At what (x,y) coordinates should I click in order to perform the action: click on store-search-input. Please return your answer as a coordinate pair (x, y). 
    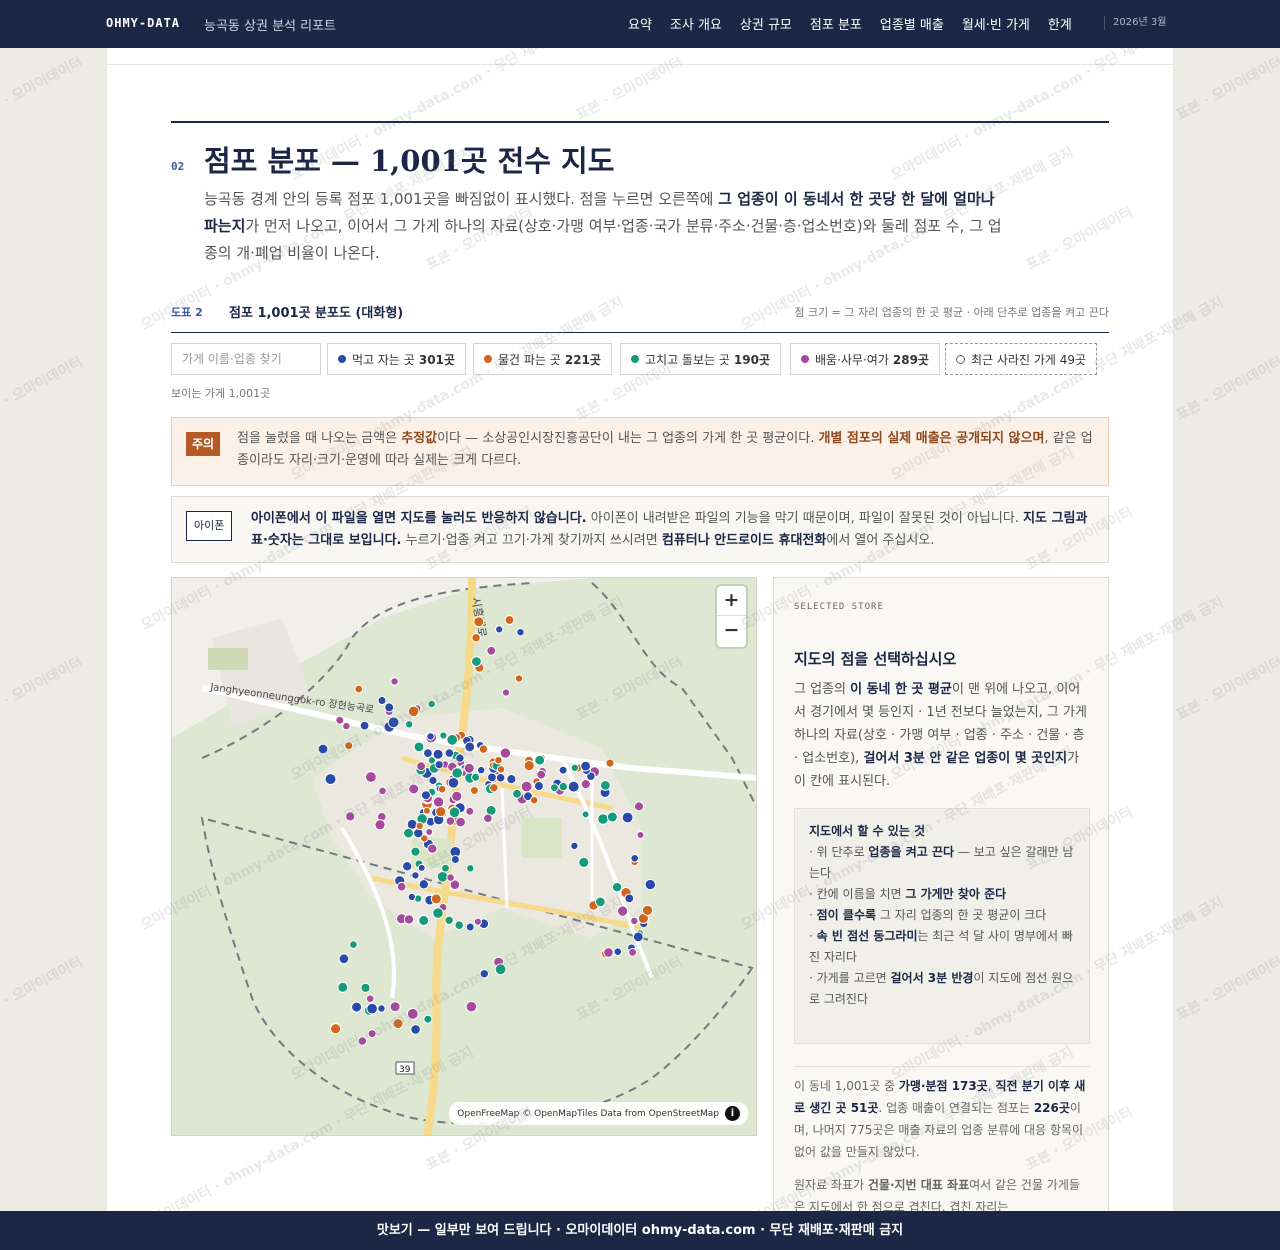
    Looking at the image, I should click on (246, 359).